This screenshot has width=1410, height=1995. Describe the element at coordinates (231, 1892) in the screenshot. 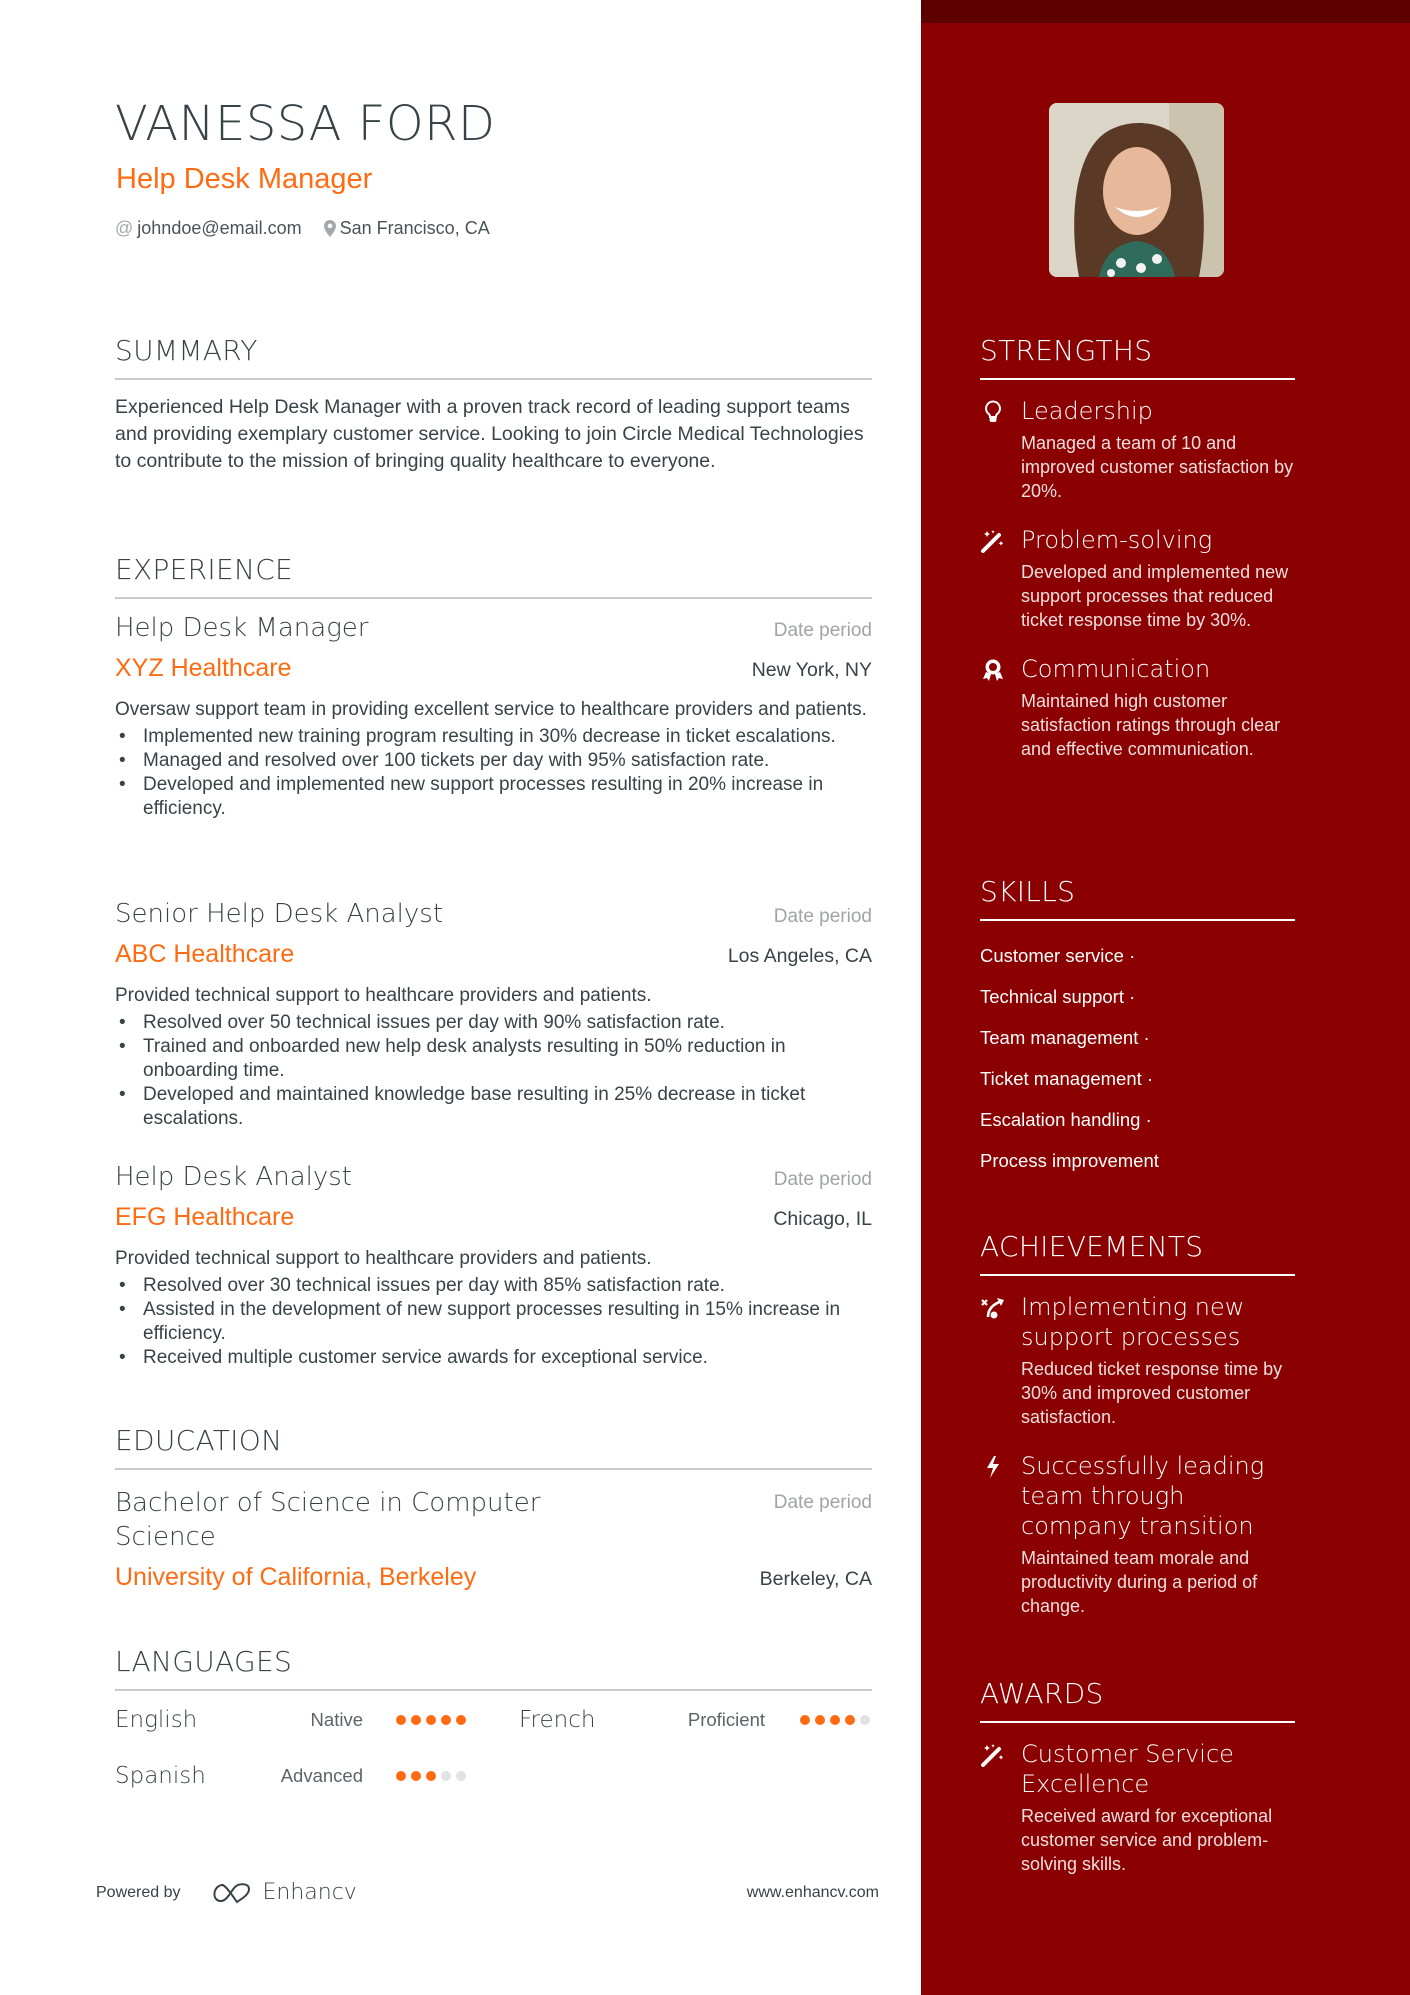

I see `enhancv-logo-icon` at that location.